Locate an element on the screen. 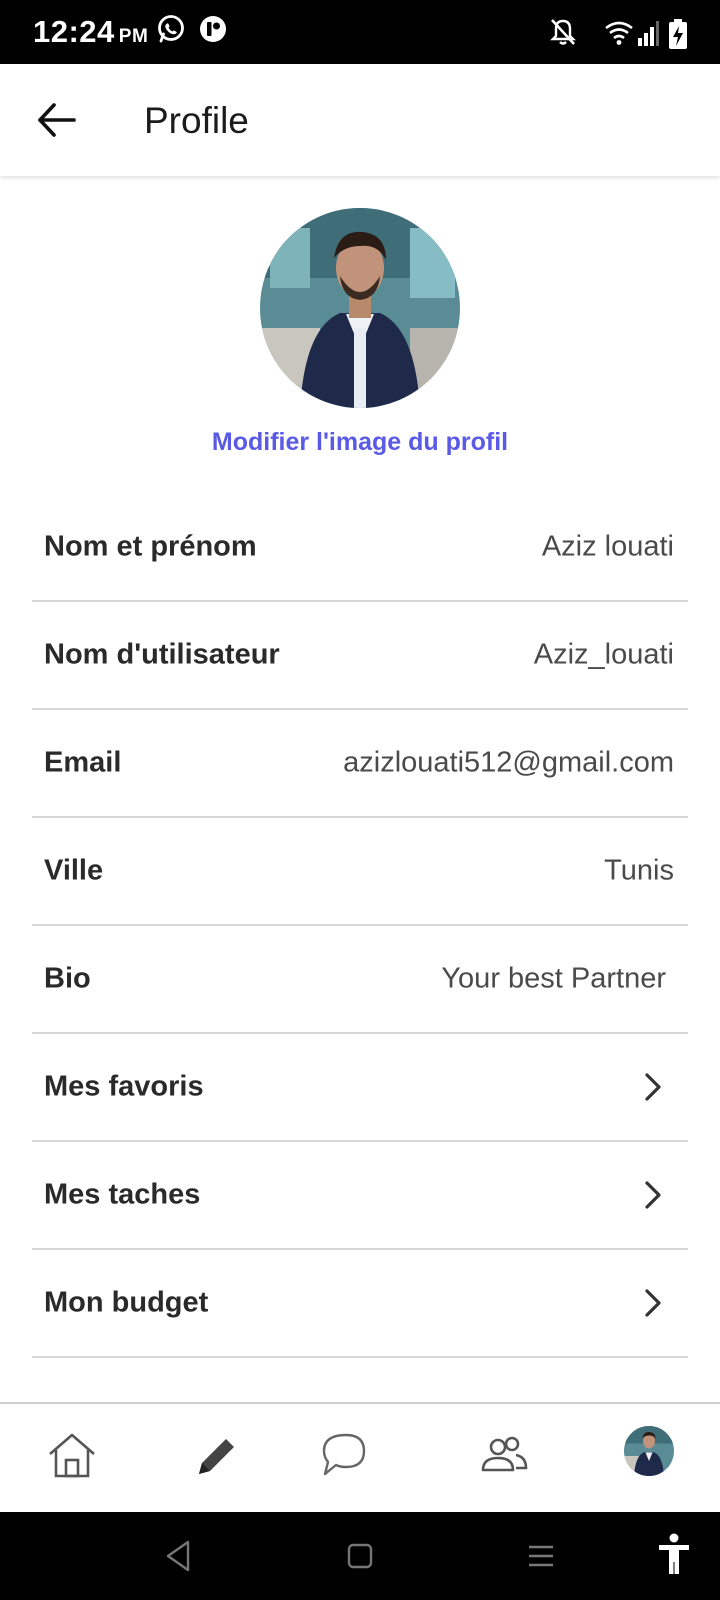 This screenshot has height=1600, width=720. wifi-icon is located at coordinates (619, 33).